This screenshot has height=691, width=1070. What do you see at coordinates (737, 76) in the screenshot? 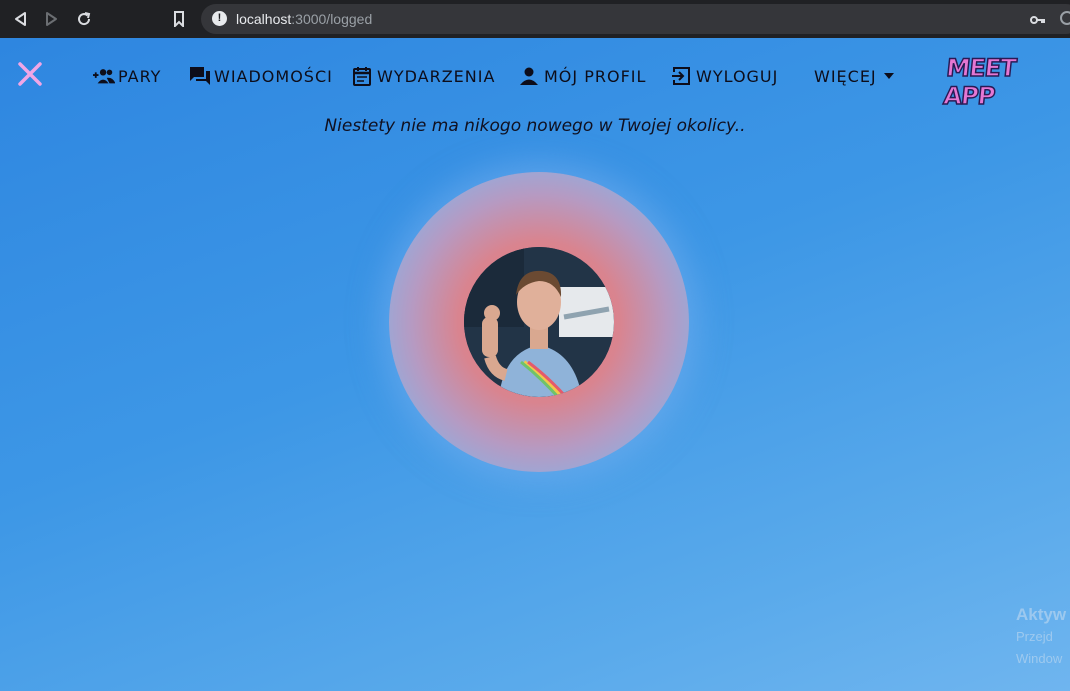
I see `nav-label-wyloguj: WYLOGUJ` at bounding box center [737, 76].